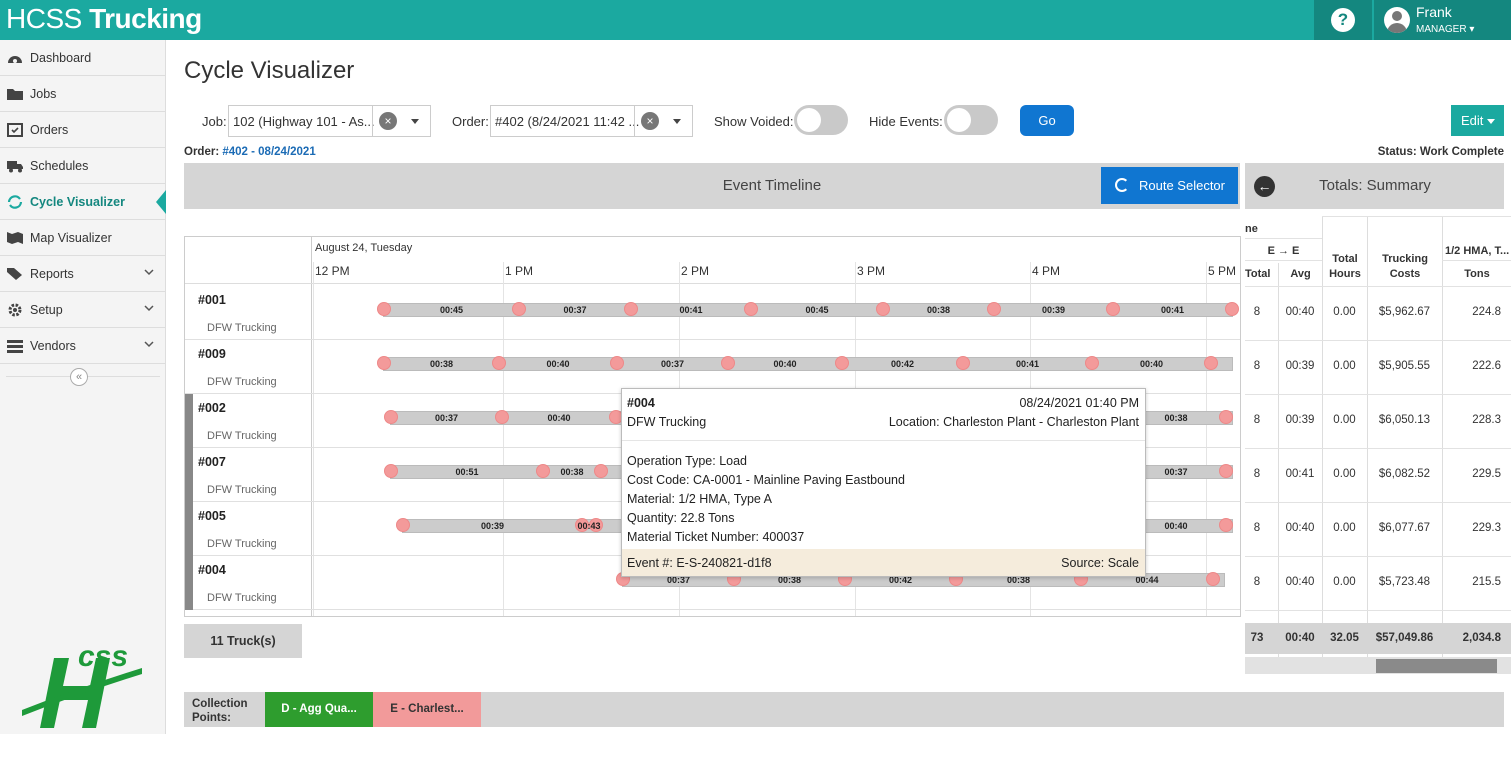 The height and width of the screenshot is (758, 1511). What do you see at coordinates (49, 129) in the screenshot?
I see `sidebar-item-label: Orders` at bounding box center [49, 129].